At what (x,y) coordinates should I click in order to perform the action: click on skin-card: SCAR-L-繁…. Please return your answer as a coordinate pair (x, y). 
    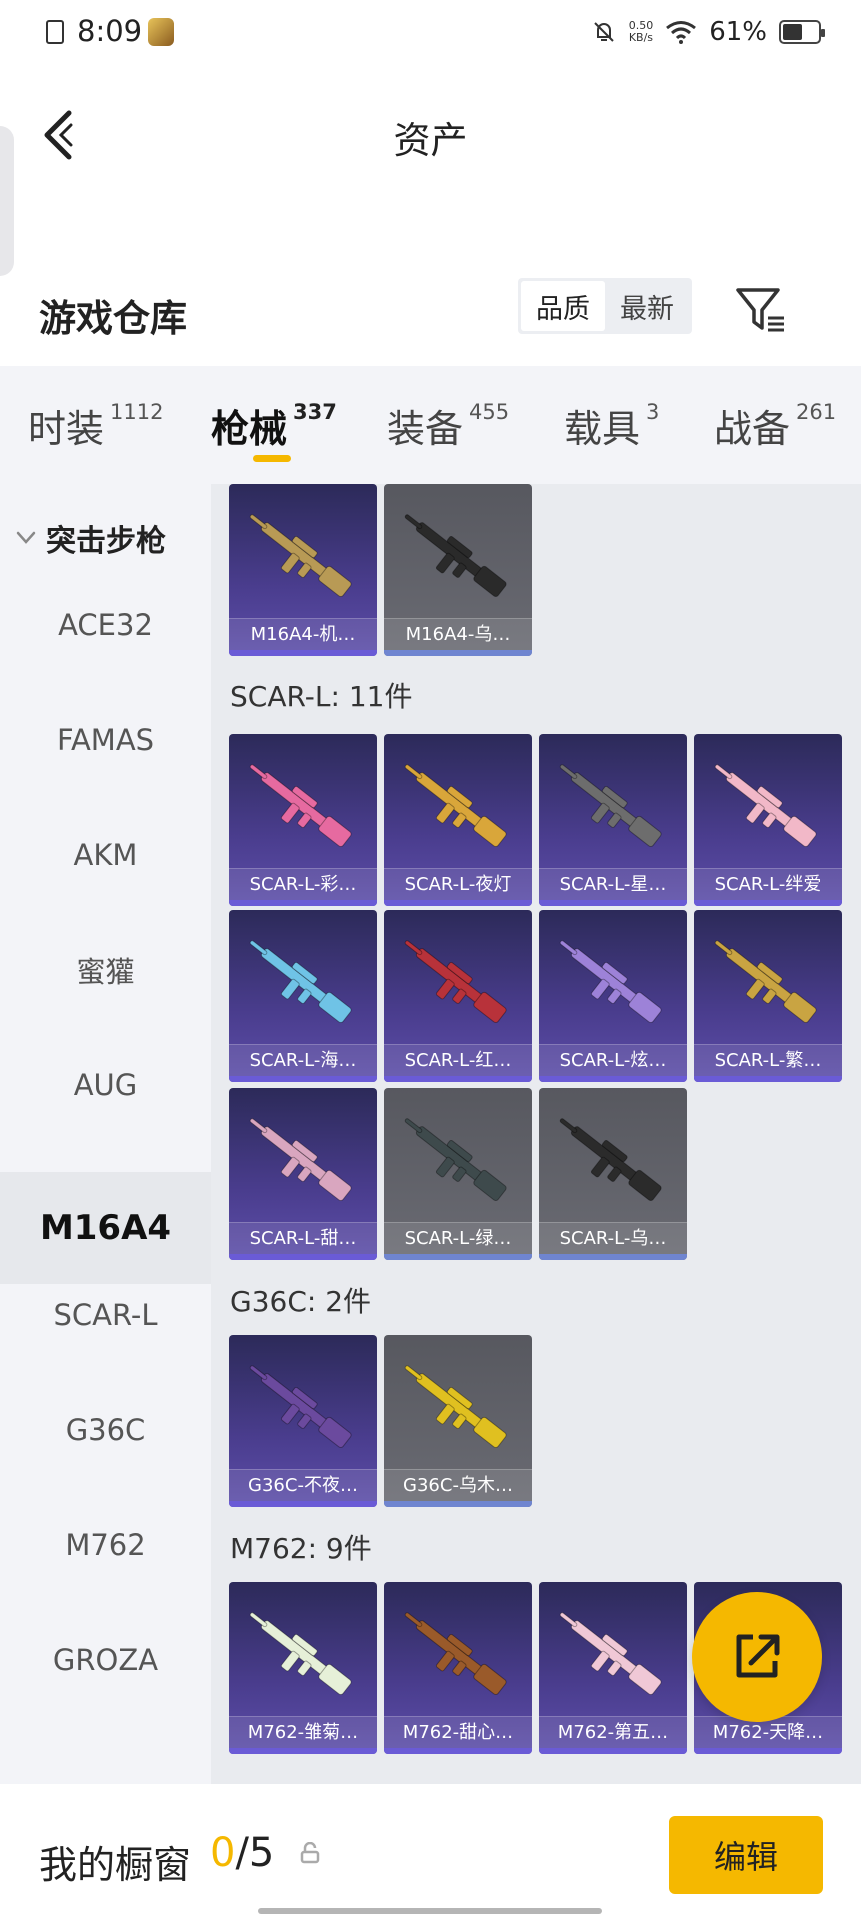
    Looking at the image, I should click on (768, 996).